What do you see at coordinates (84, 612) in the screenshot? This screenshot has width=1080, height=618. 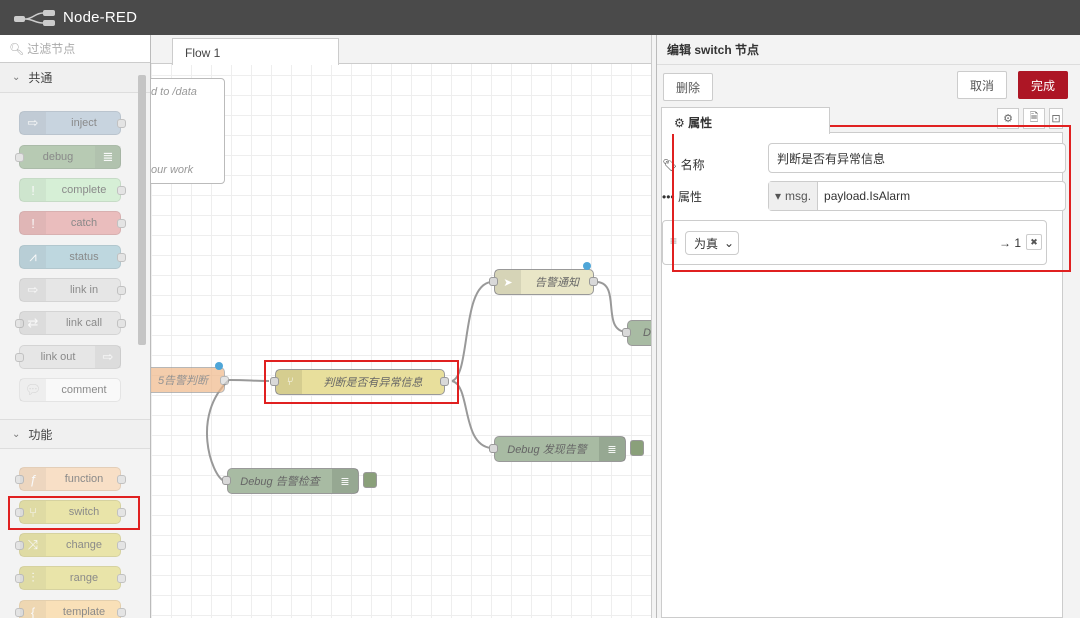 I see `palette-node-label: template` at bounding box center [84, 612].